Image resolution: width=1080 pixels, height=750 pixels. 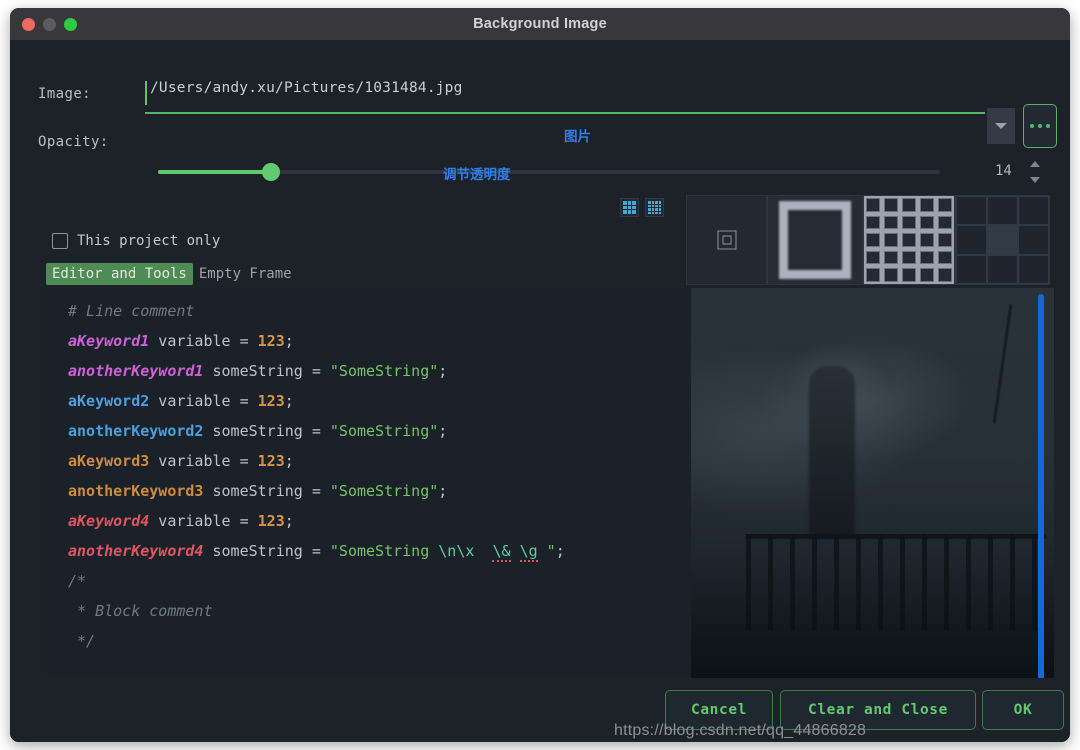 I want to click on stepper-up-icon, so click(x=1035, y=164).